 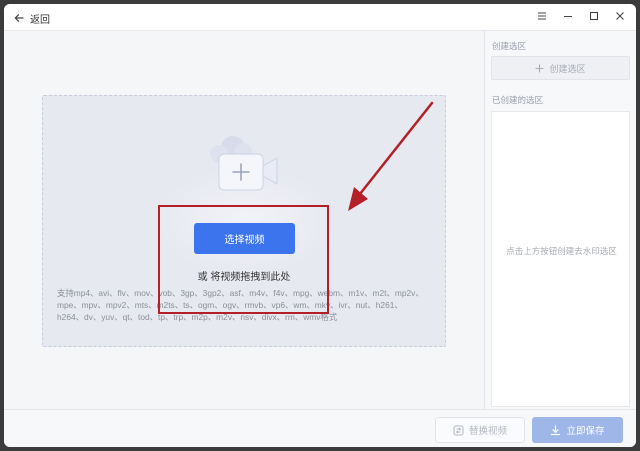 I want to click on titlebar: 返回, so click(x=320, y=17).